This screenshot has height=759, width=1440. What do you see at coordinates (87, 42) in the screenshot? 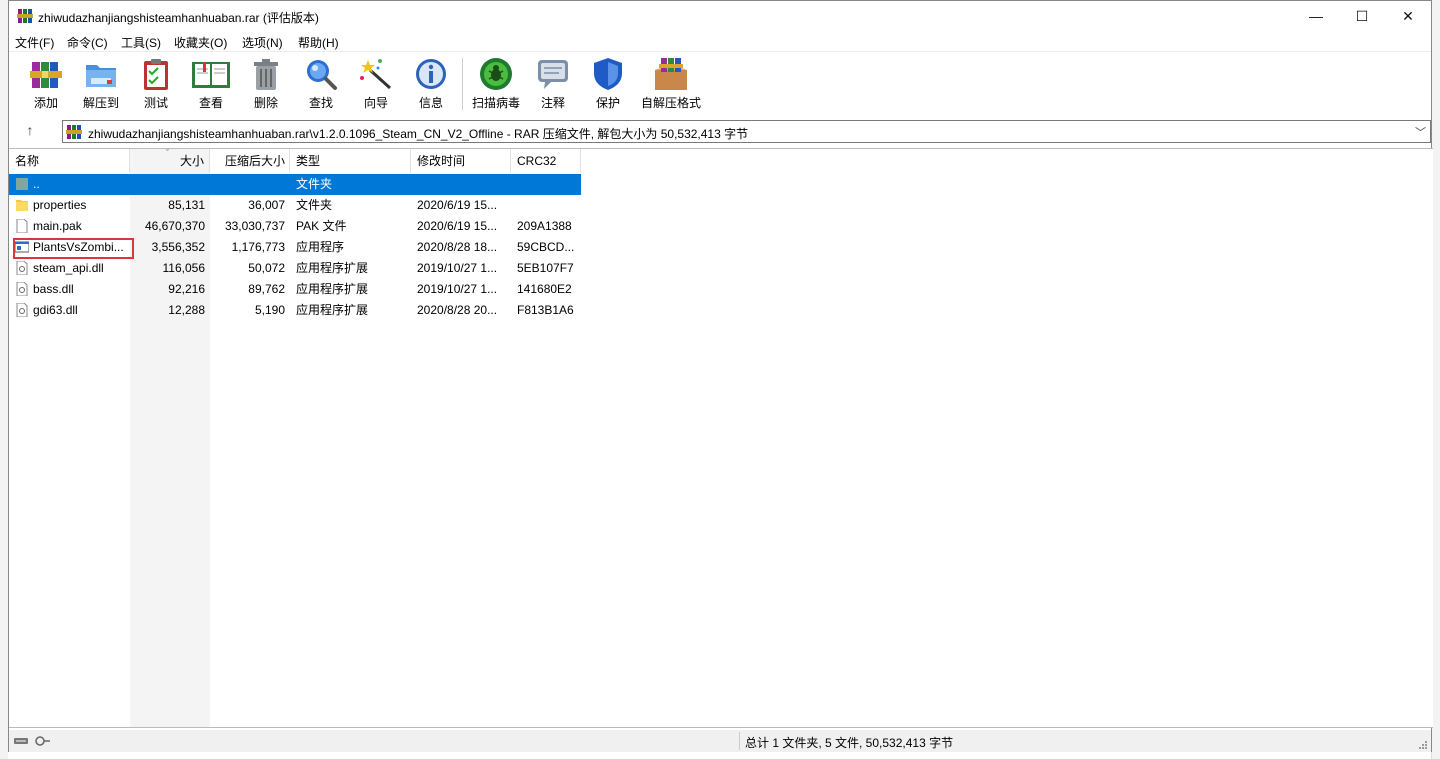
I see `menu-command: 命令(C)` at bounding box center [87, 42].